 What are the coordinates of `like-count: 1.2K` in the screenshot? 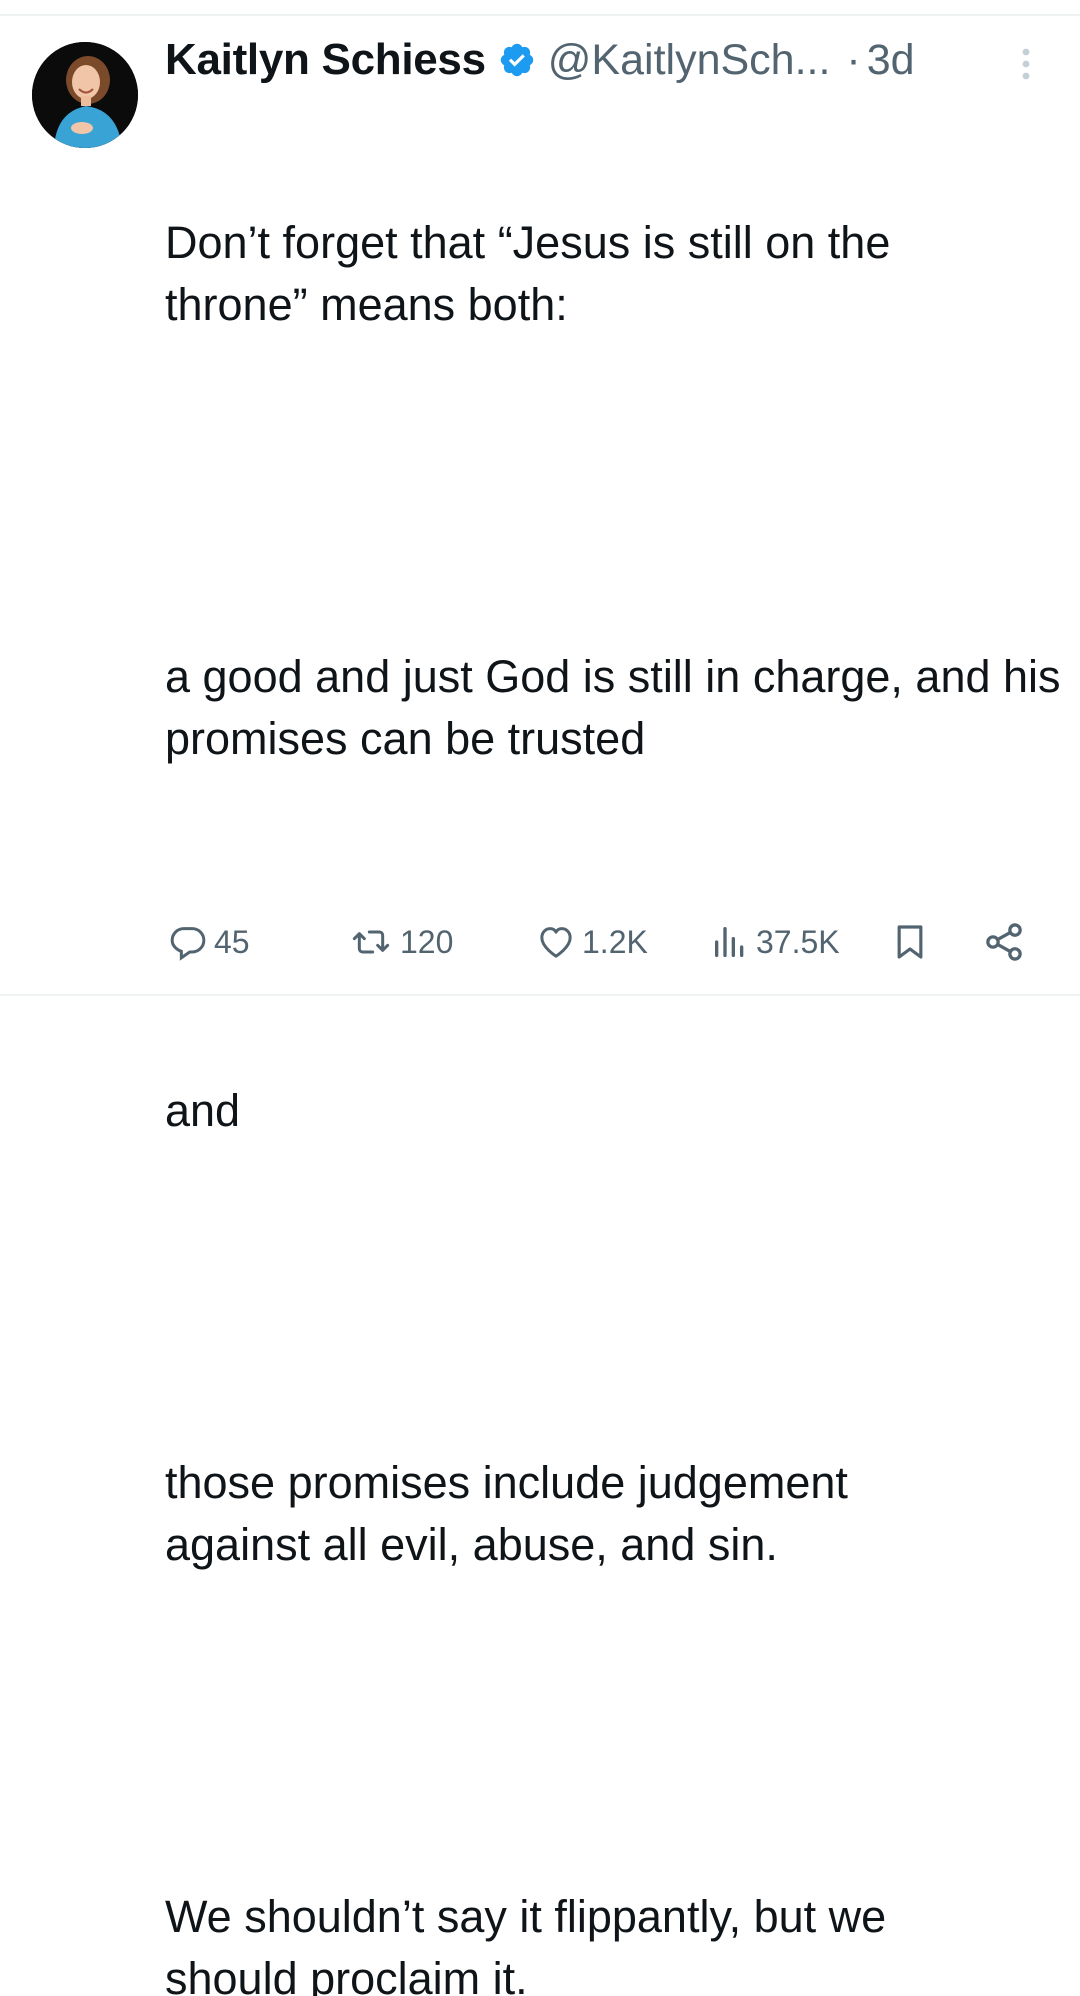 It's located at (615, 941).